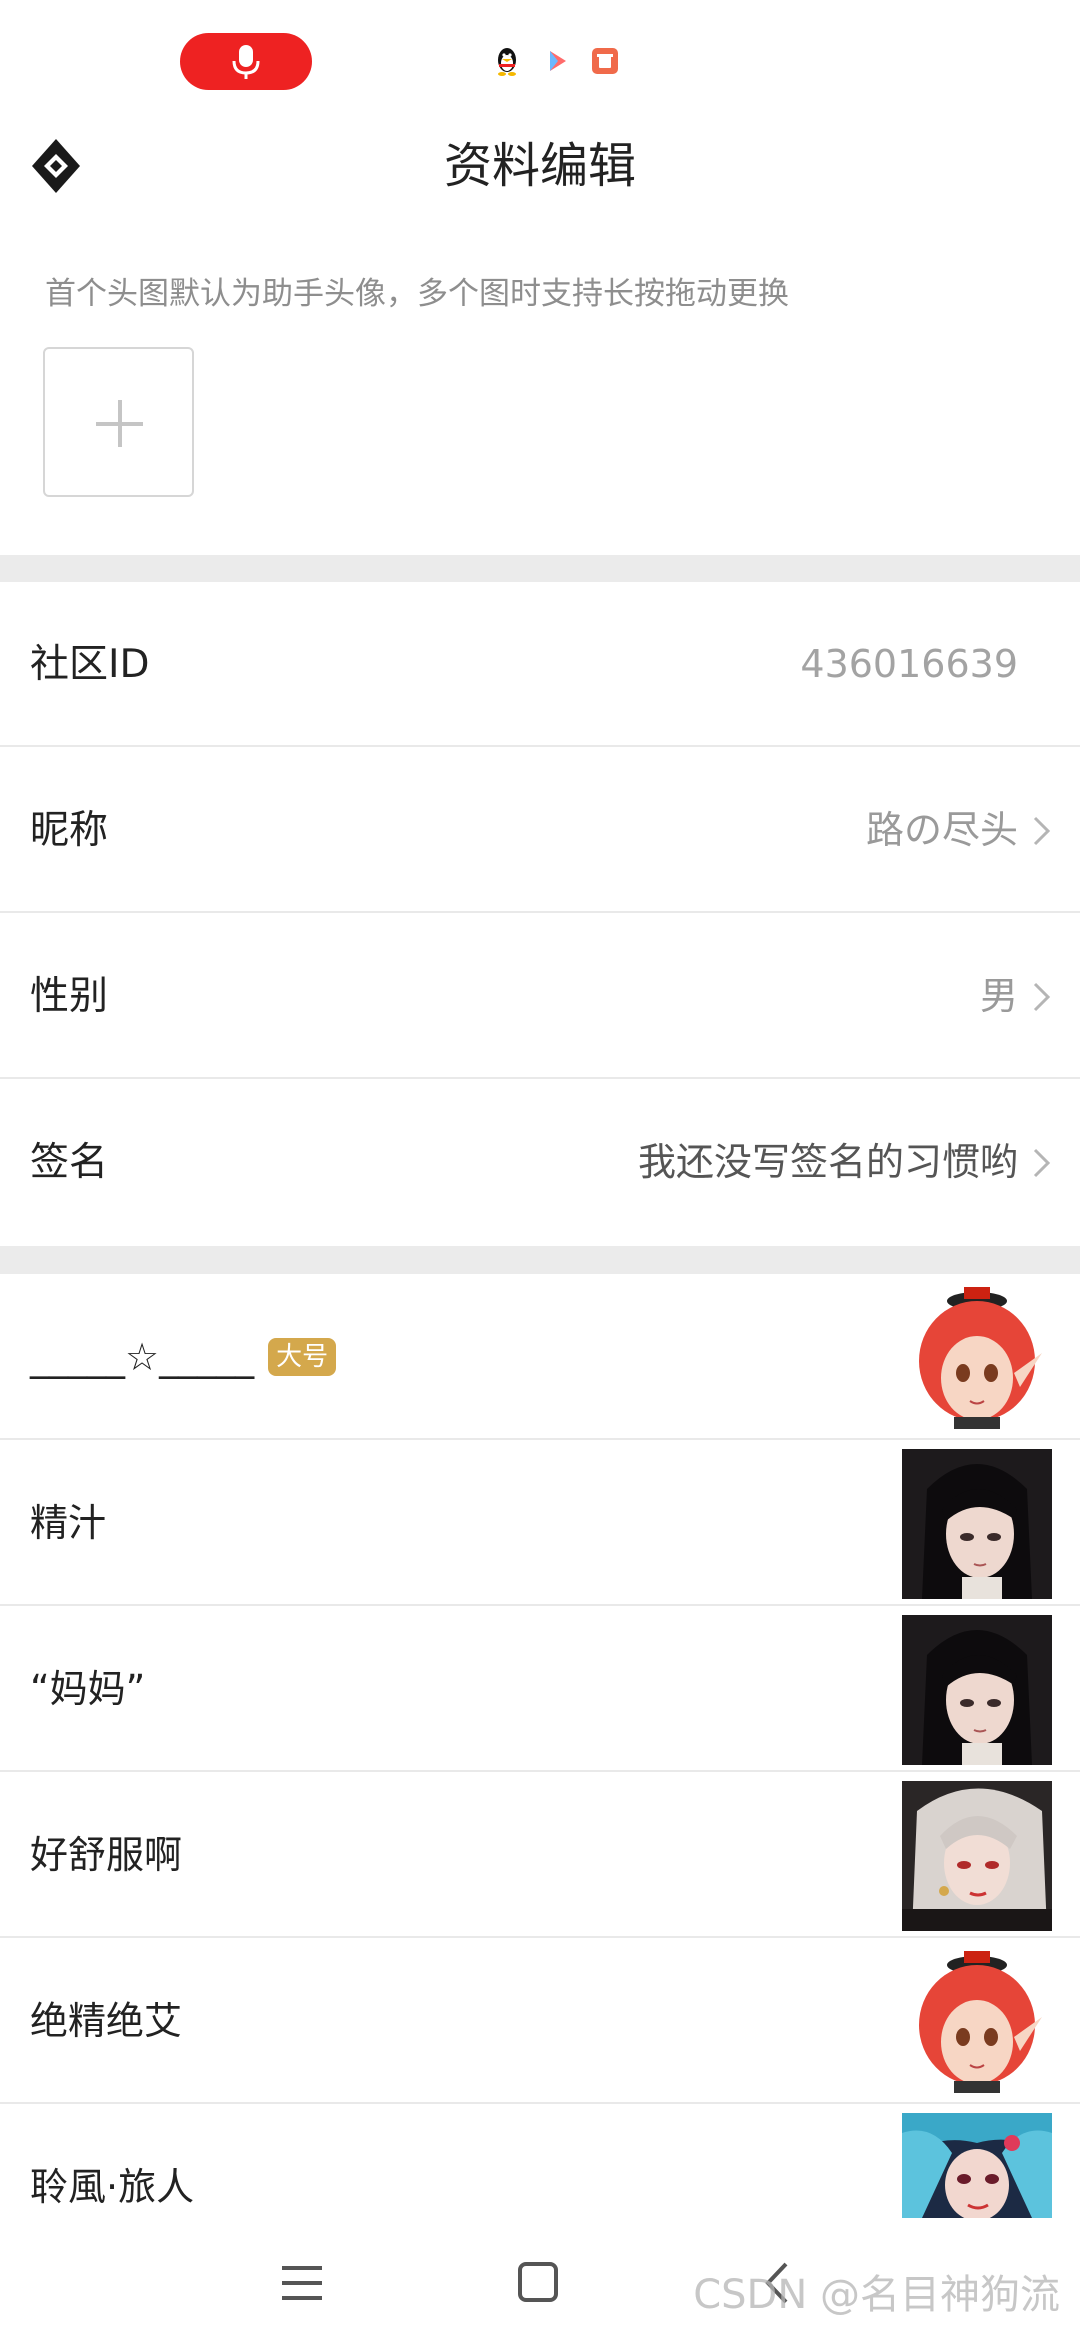 This screenshot has height=2340, width=1080. Describe the element at coordinates (69, 996) in the screenshot. I see `gender-label: 性别` at that location.